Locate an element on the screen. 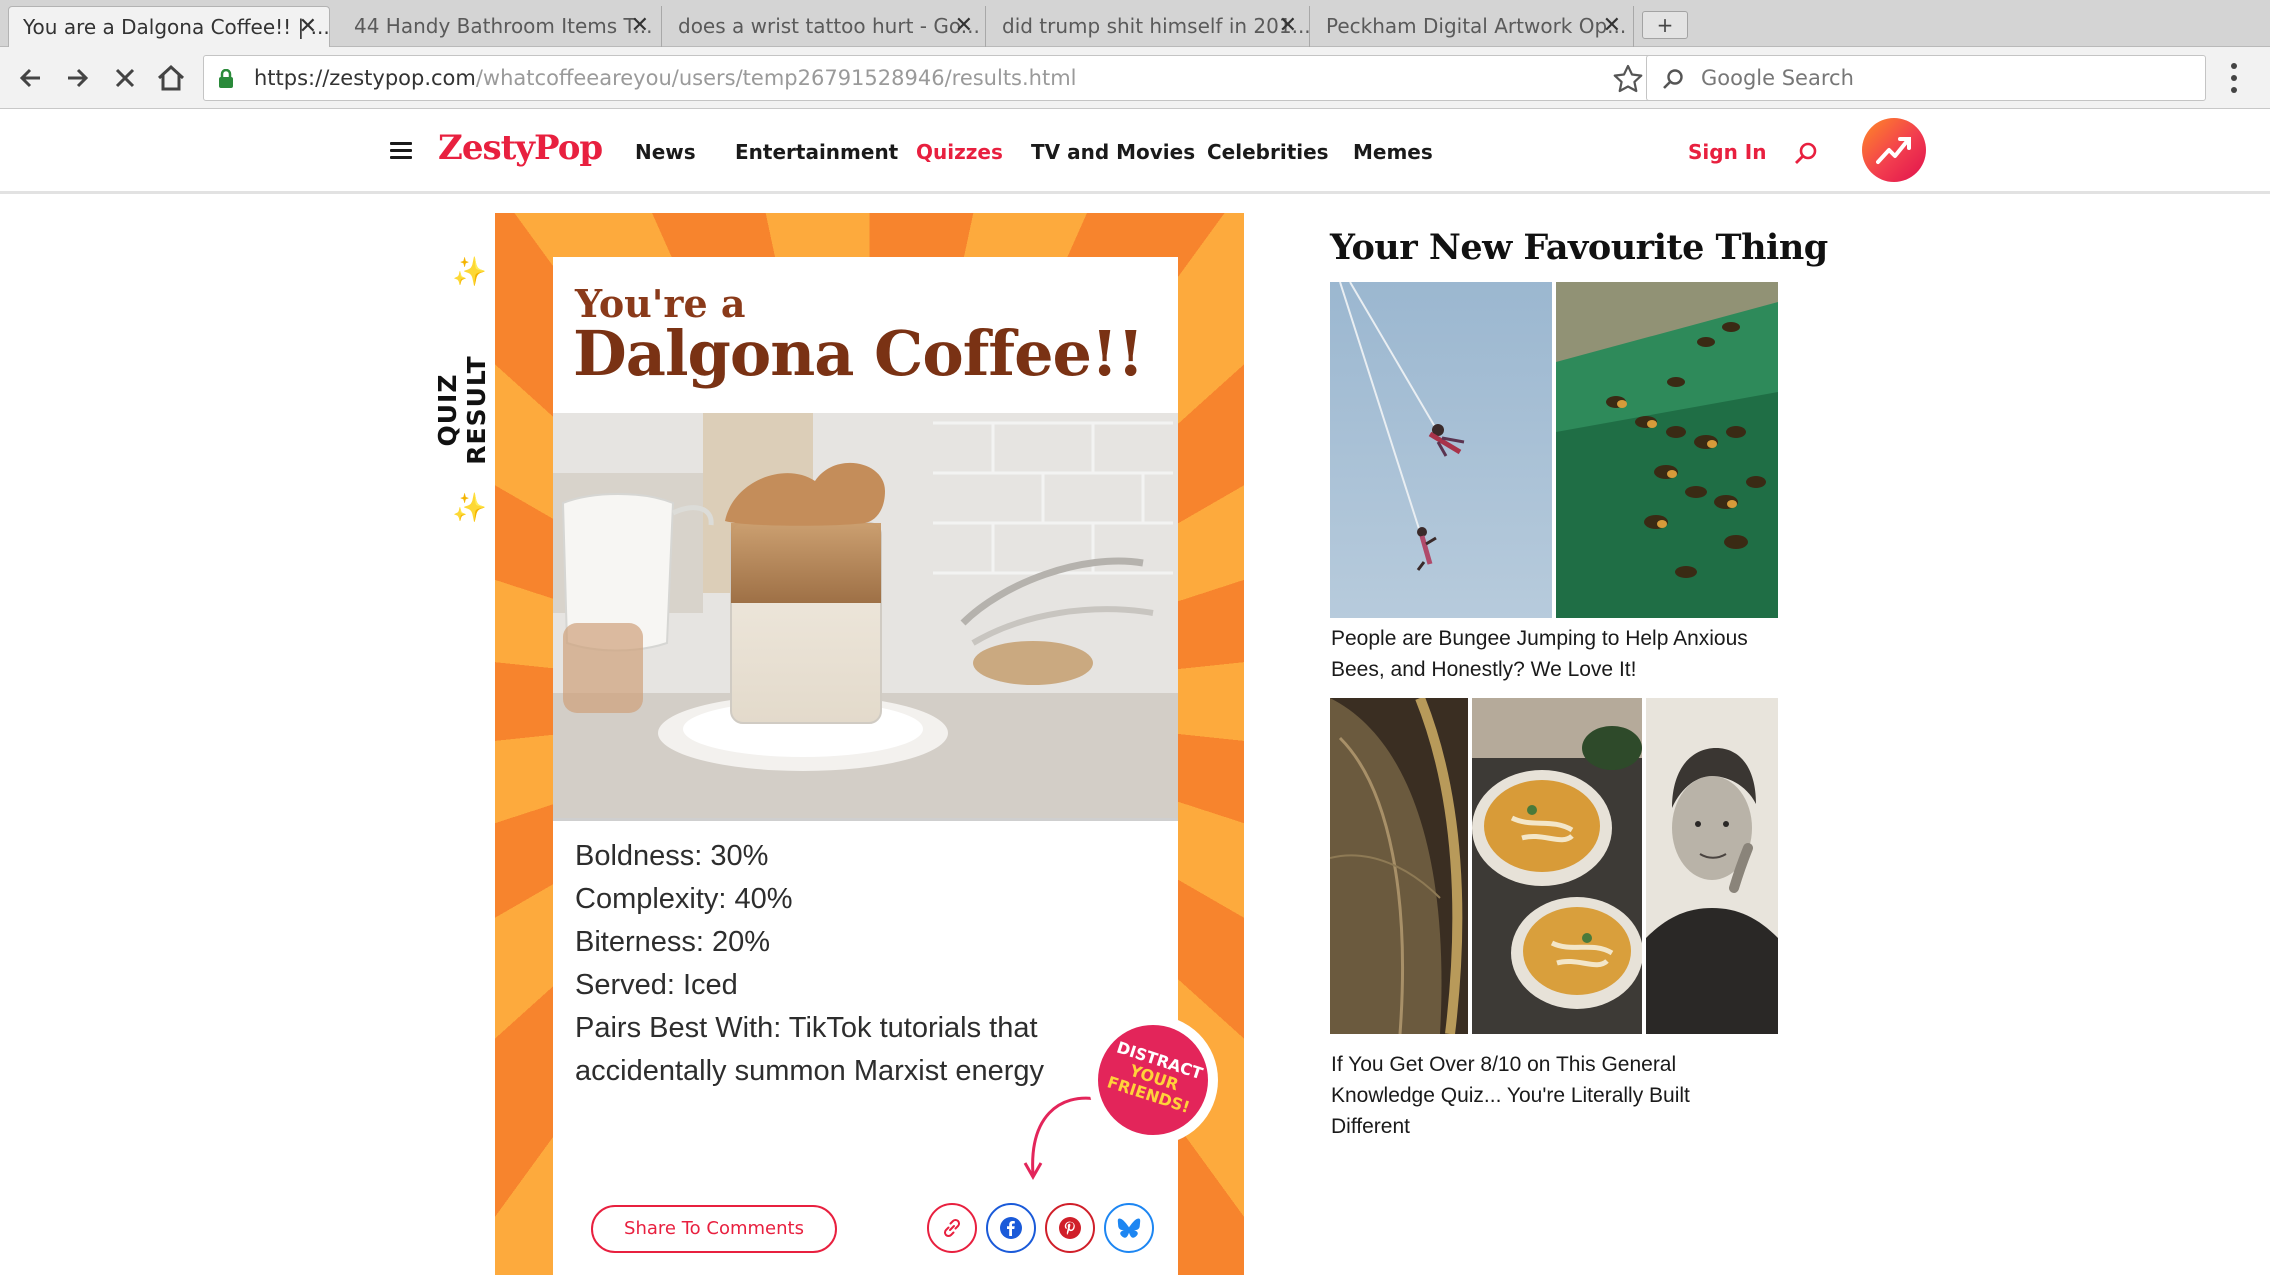  quiz-result-side-label: ✨ QUIZ RESULT ✨ is located at coordinates (463, 395).